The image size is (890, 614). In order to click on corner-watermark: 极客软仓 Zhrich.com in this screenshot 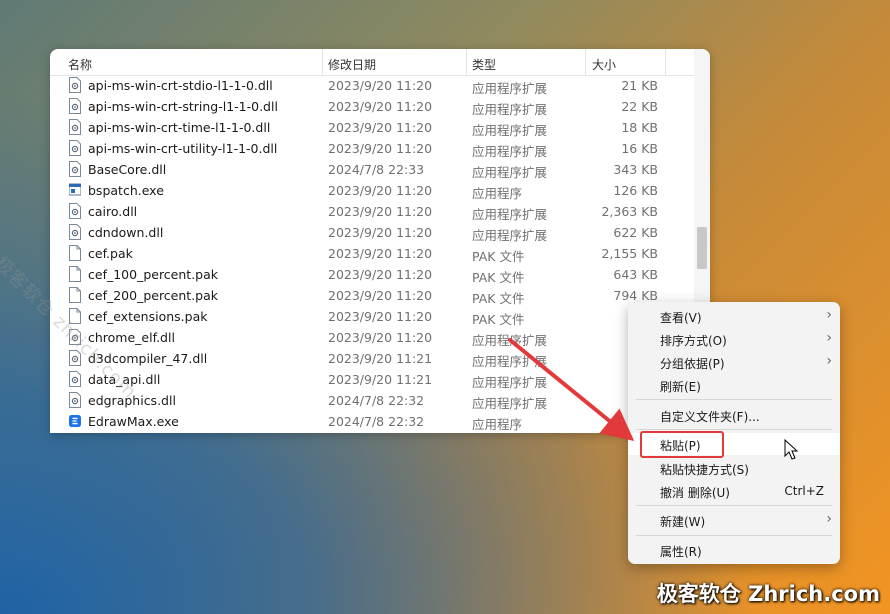, I will do `click(768, 594)`.